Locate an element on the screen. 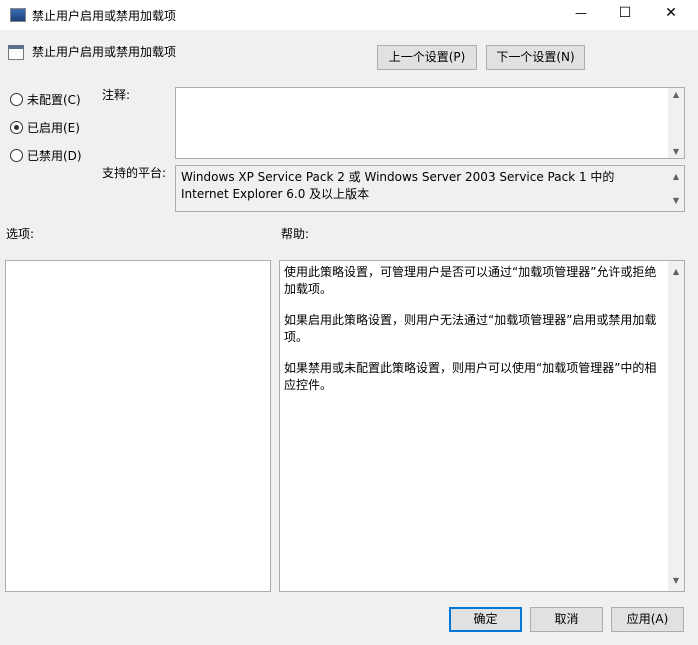 The width and height of the screenshot is (698, 645). radio-not-configured: 未配置(C) is located at coordinates (45, 99).